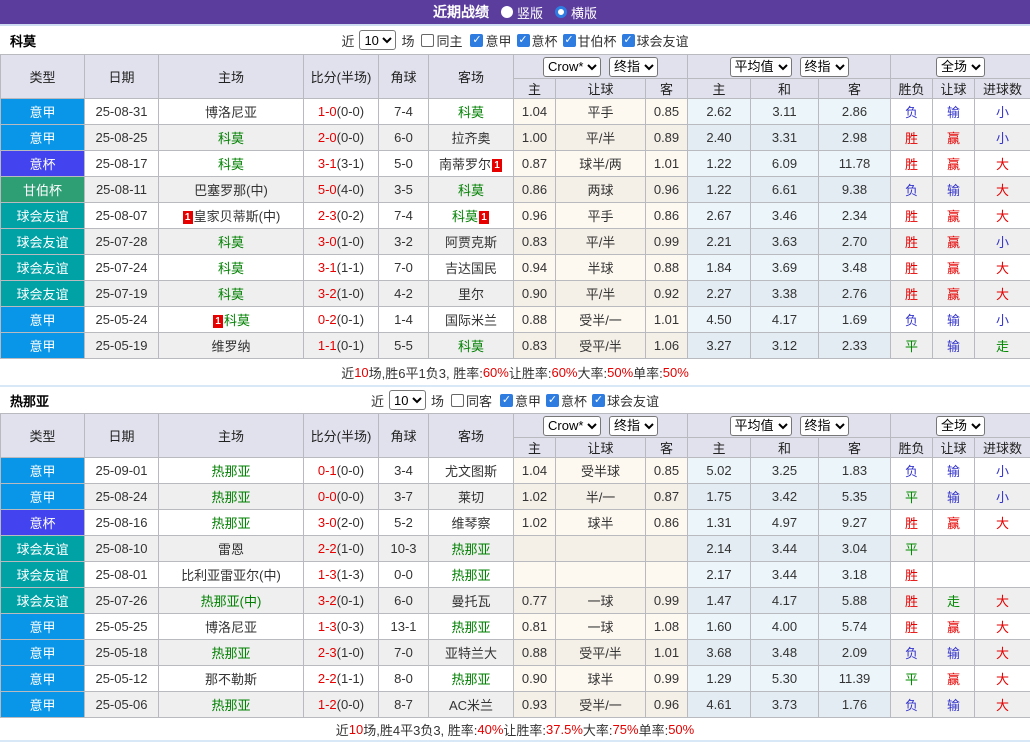 The width and height of the screenshot is (1030, 742). Describe the element at coordinates (122, 164) in the screenshot. I see `date-cell: 25-08-17` at that location.